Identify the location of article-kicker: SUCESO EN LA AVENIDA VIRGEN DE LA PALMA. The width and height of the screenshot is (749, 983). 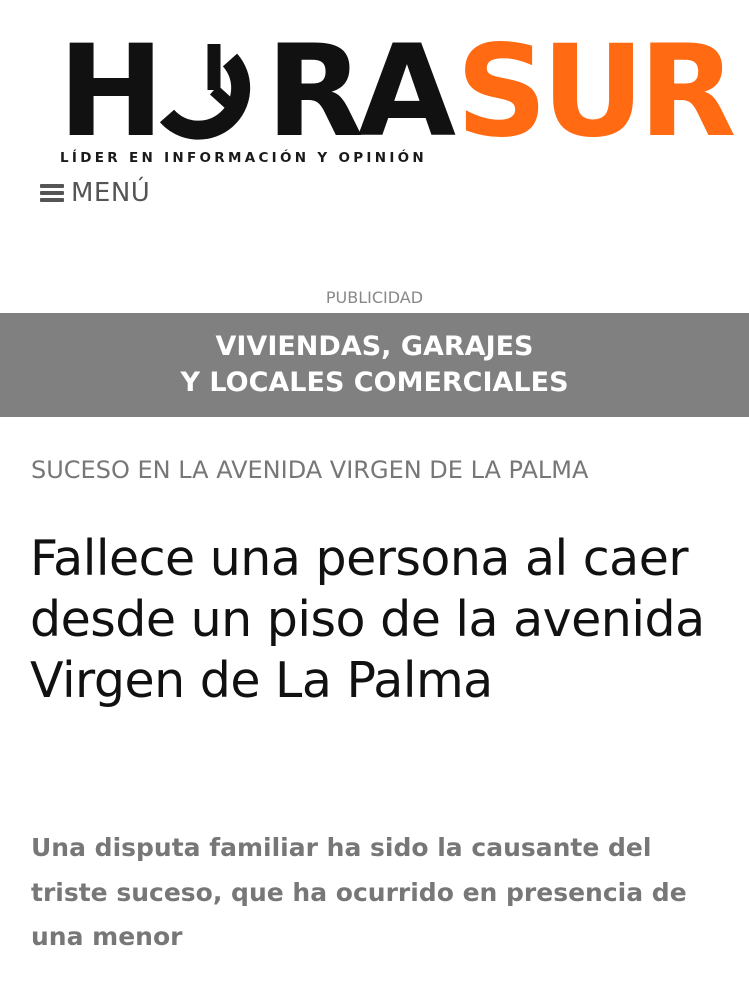
(310, 470).